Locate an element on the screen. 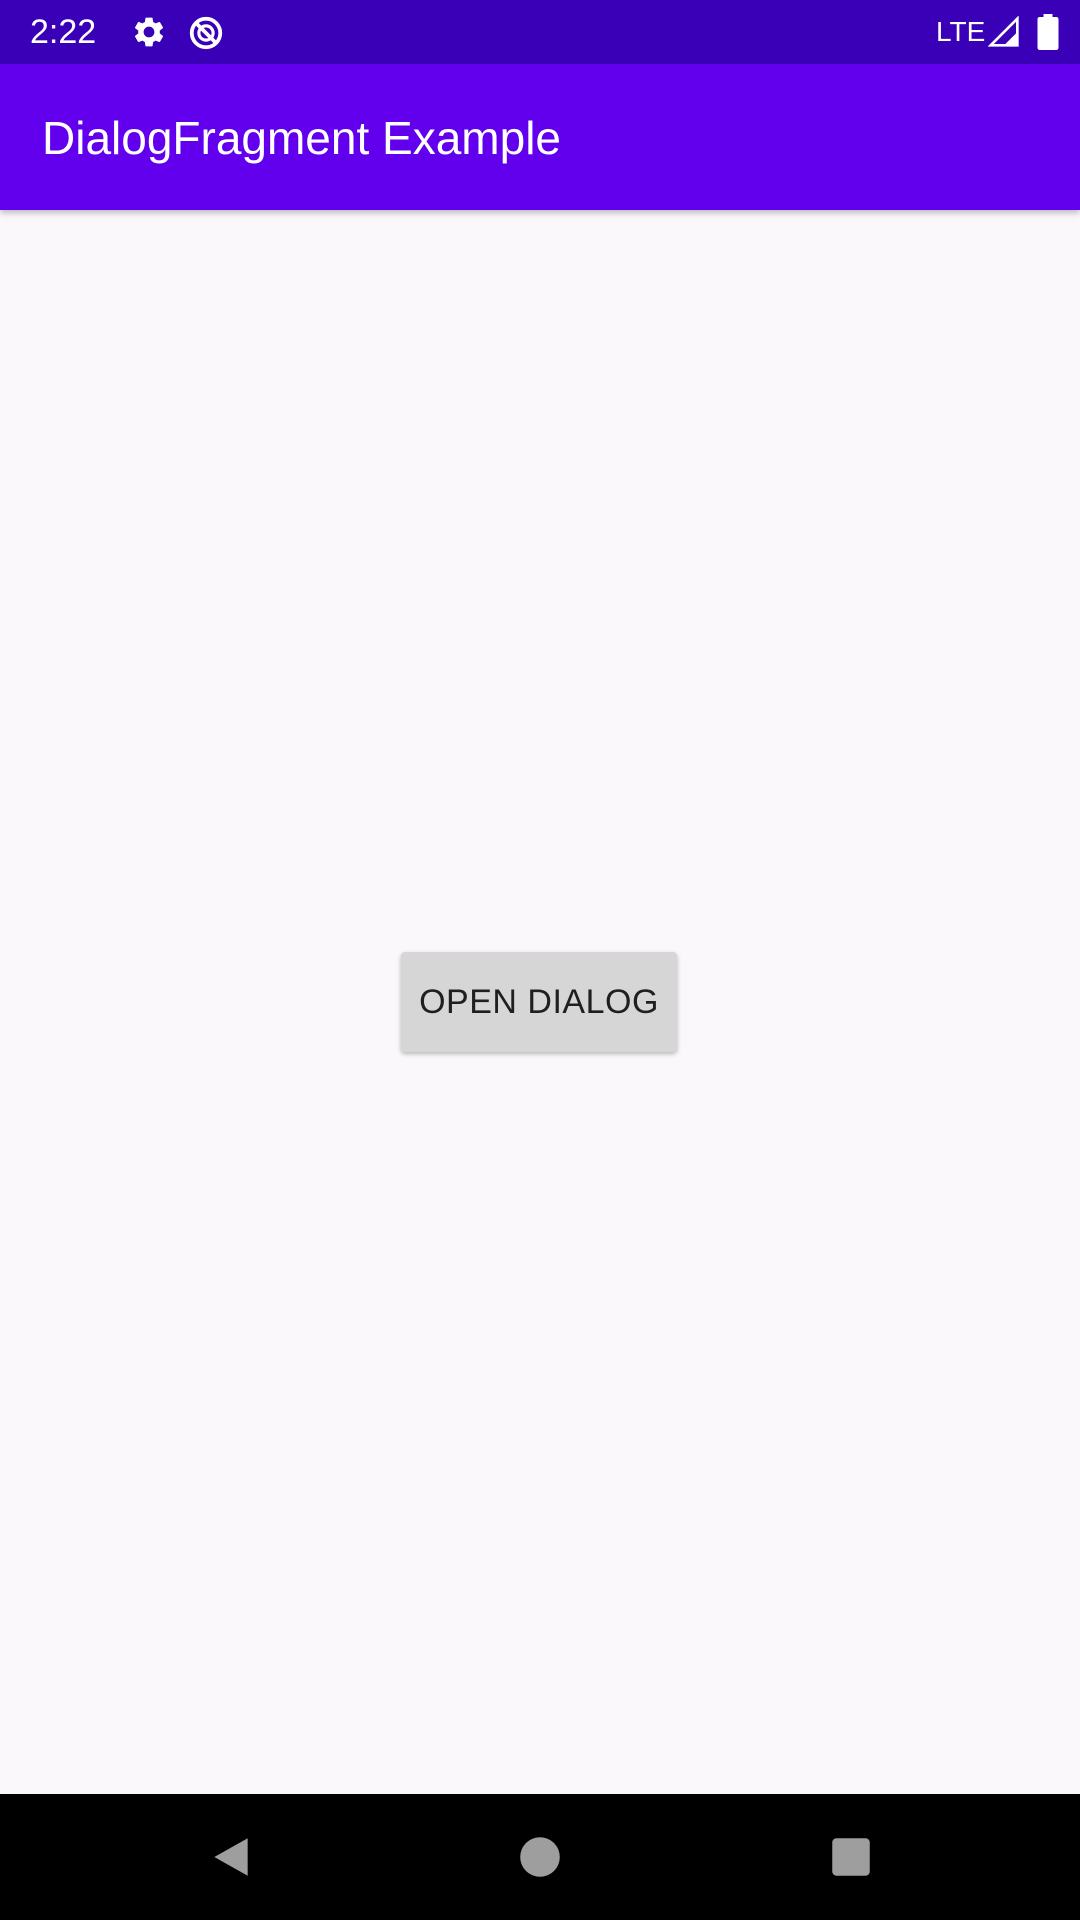 Image resolution: width=1080 pixels, height=1920 pixels. no-disturb-icon is located at coordinates (205, 32).